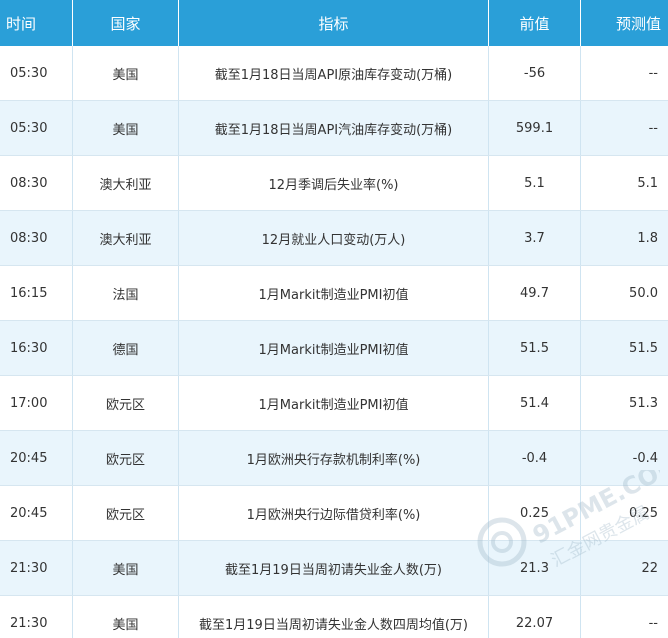 Image resolution: width=668 pixels, height=638 pixels. I want to click on table-row: 20:45 欧元区 1月欧洲央行存款机制利率(%) -0.4 -0.4, so click(334, 458).